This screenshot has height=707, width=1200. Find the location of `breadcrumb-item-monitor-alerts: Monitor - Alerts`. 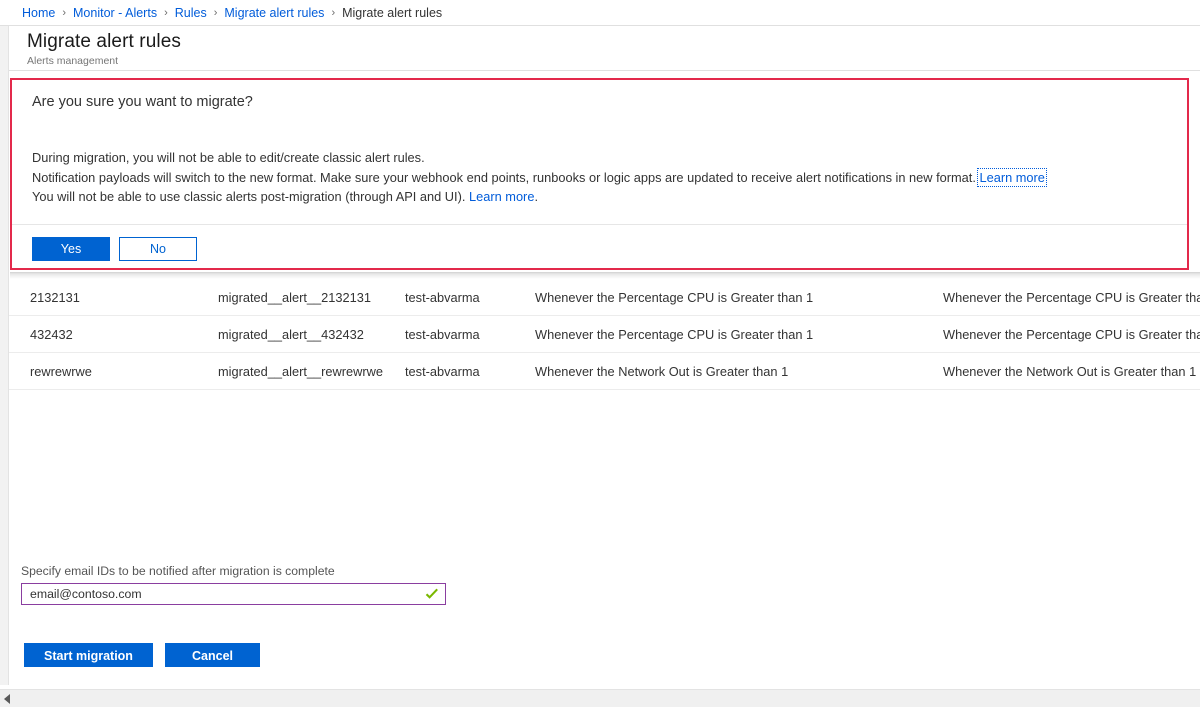

breadcrumb-item-monitor-alerts: Monitor - Alerts is located at coordinates (115, 13).